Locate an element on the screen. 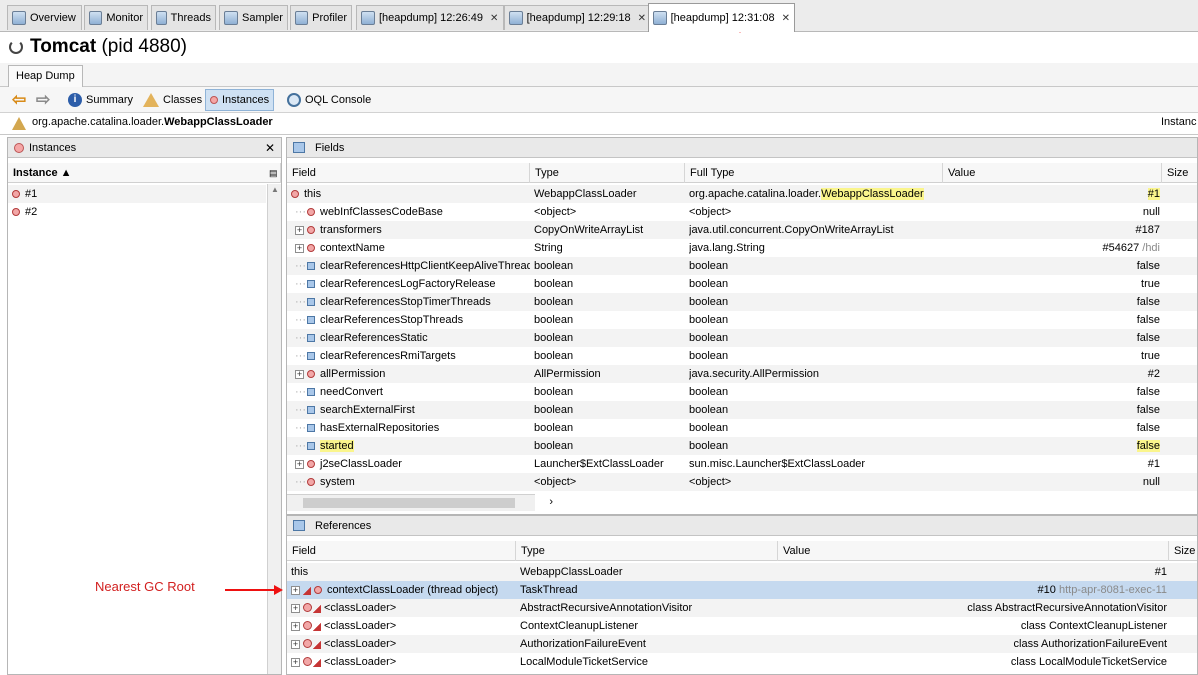 Image resolution: width=1198 pixels, height=675 pixels. threads-icon is located at coordinates (161, 18).